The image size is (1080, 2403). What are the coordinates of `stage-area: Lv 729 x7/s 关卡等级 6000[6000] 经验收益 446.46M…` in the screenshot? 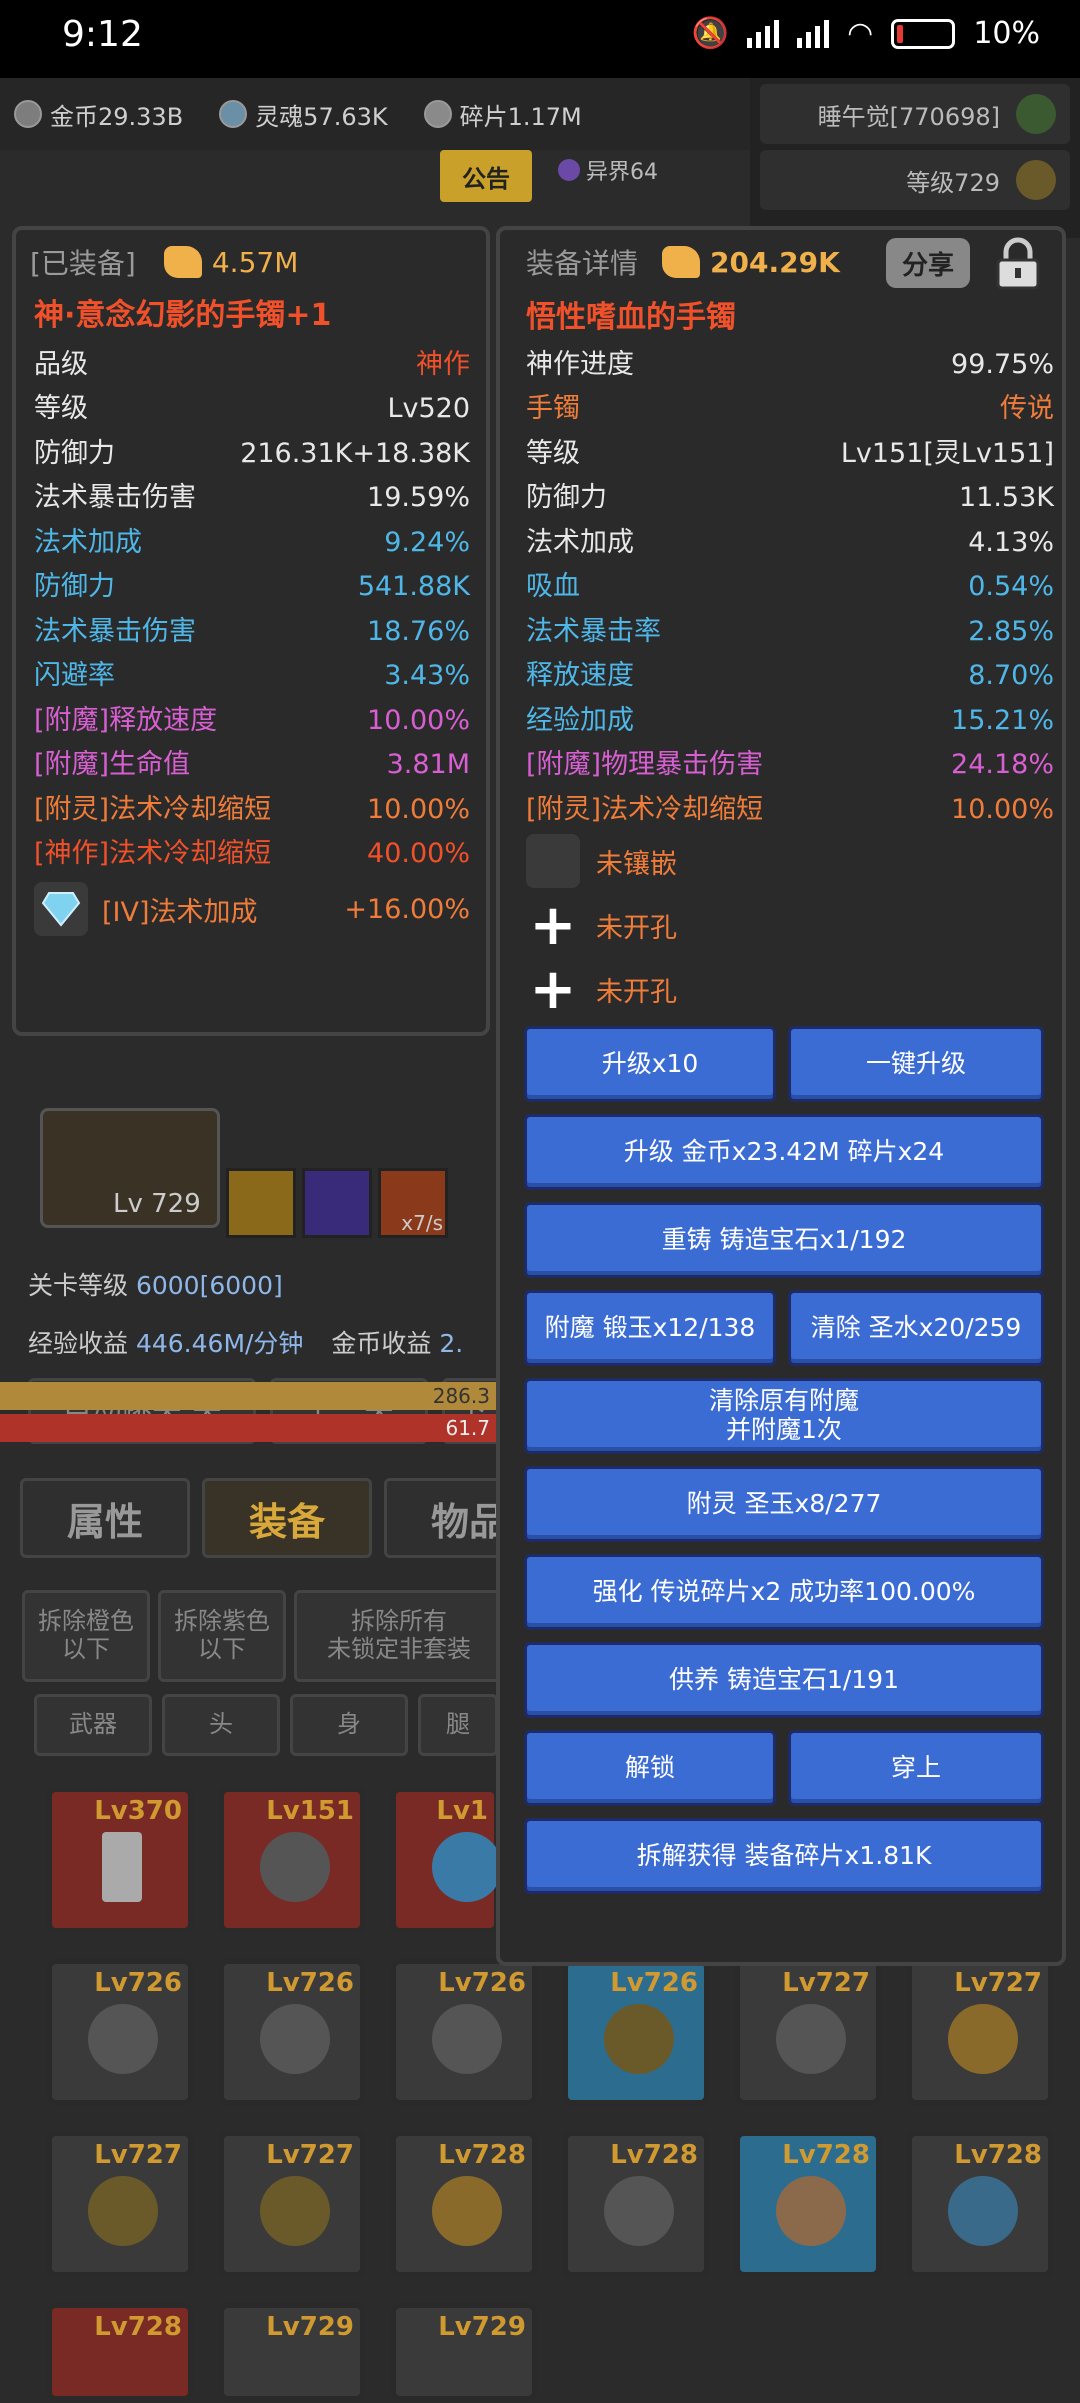 It's located at (251, 1288).